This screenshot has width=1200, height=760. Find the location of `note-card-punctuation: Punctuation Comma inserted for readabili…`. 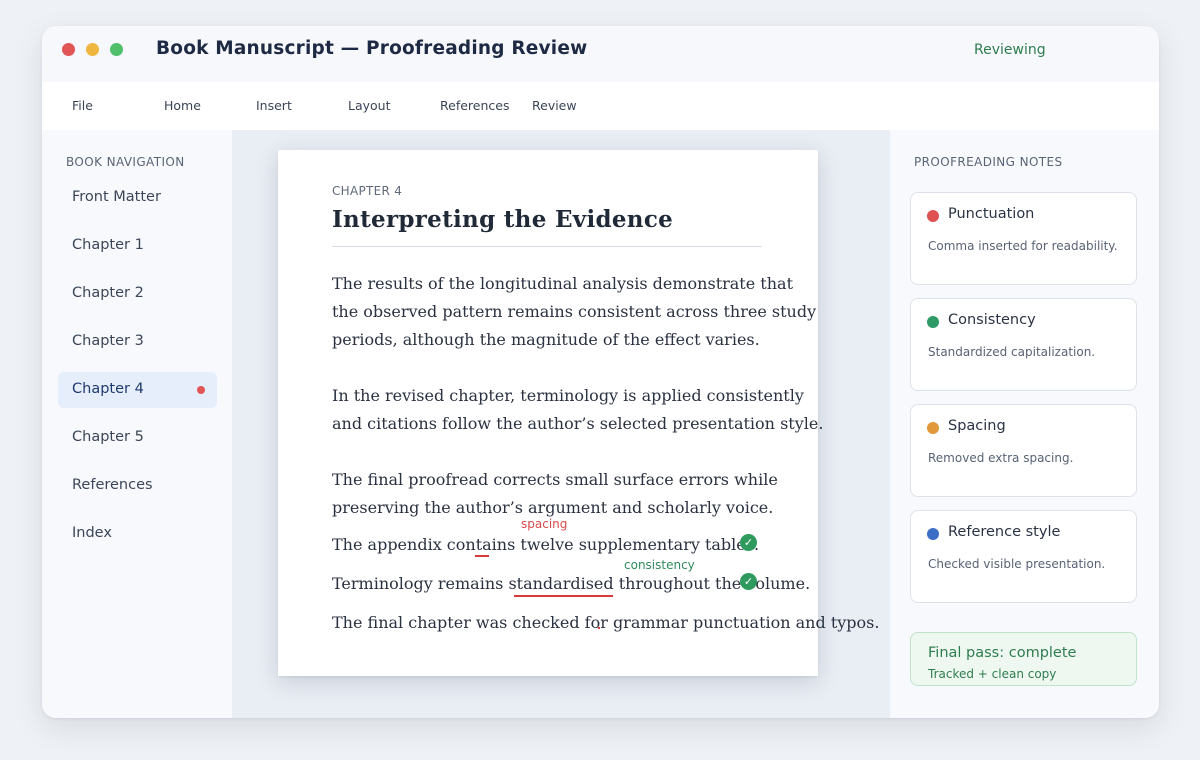

note-card-punctuation: Punctuation Comma inserted for readabili… is located at coordinates (1023, 238).